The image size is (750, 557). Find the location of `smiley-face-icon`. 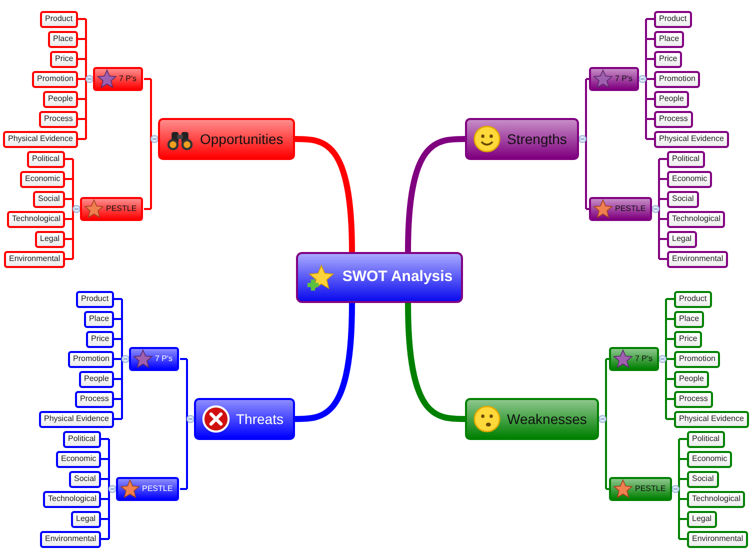

smiley-face-icon is located at coordinates (487, 139).